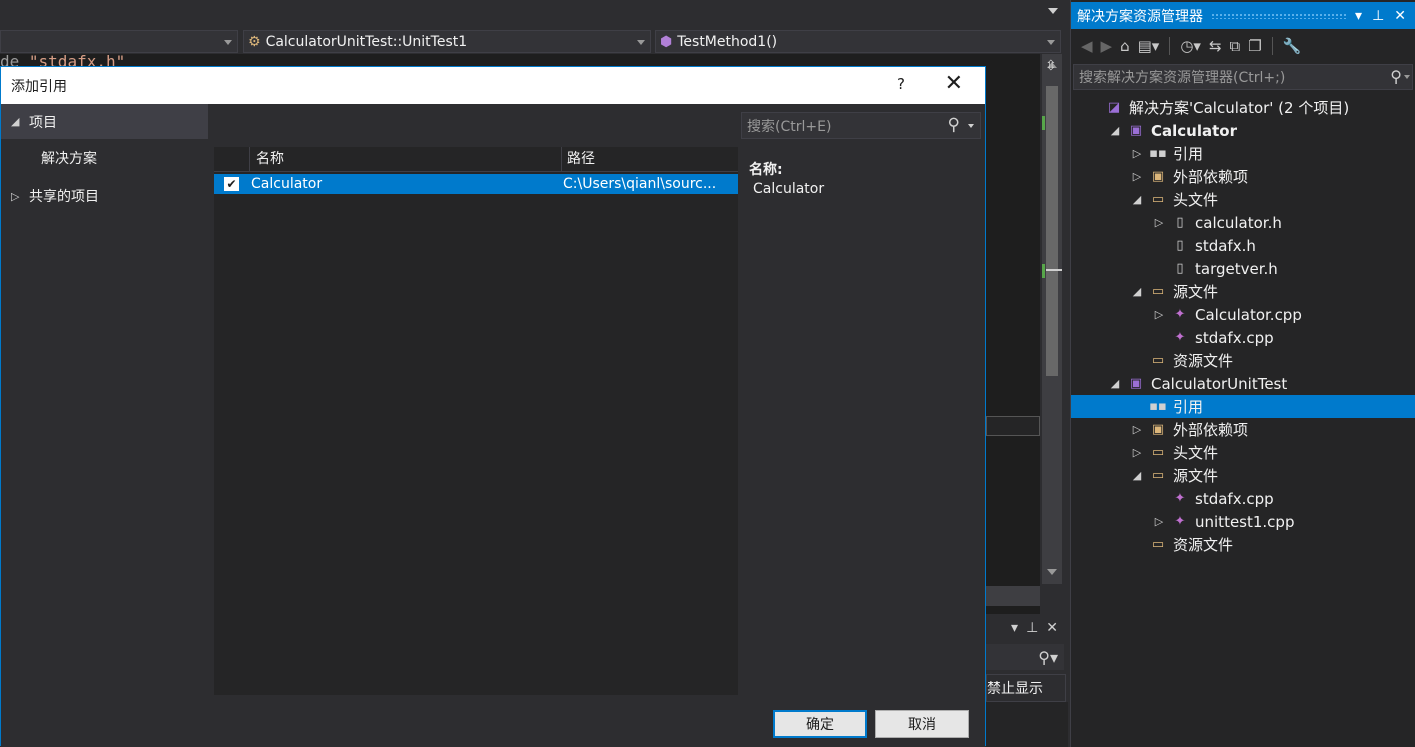 The image size is (1415, 747). What do you see at coordinates (1087, 46) in the screenshot?
I see `back-icon: ◀` at bounding box center [1087, 46].